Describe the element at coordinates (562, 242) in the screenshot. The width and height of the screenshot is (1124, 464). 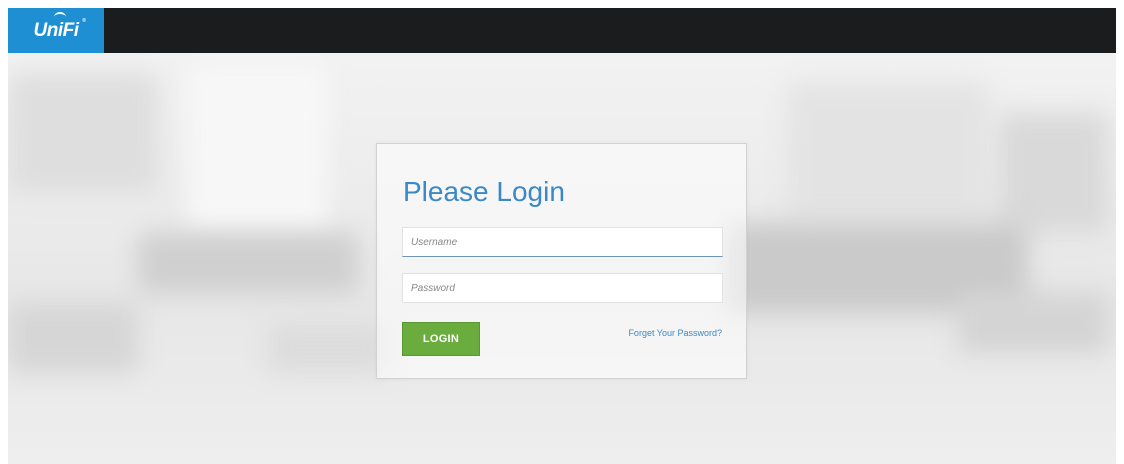
I see `username-input` at that location.